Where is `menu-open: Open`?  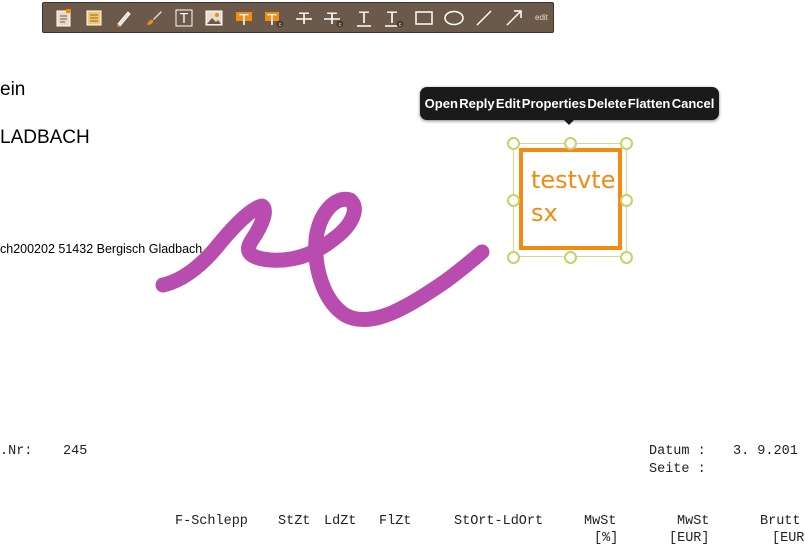
menu-open: Open is located at coordinates (441, 103).